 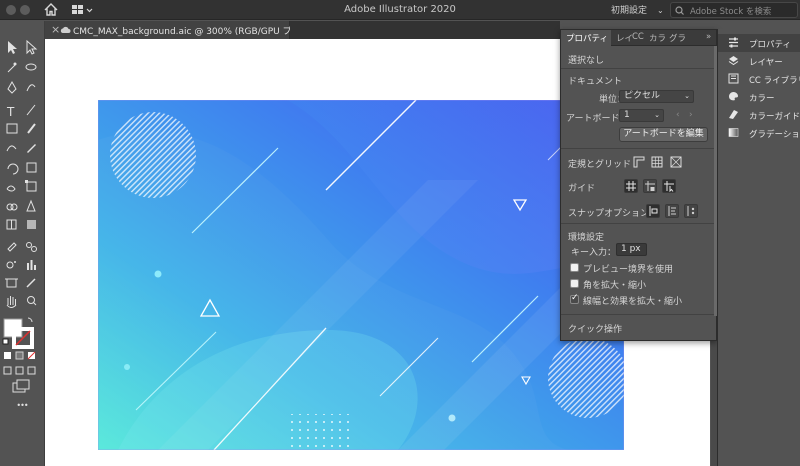 I want to click on close-document-icon: ×, so click(x=55, y=29).